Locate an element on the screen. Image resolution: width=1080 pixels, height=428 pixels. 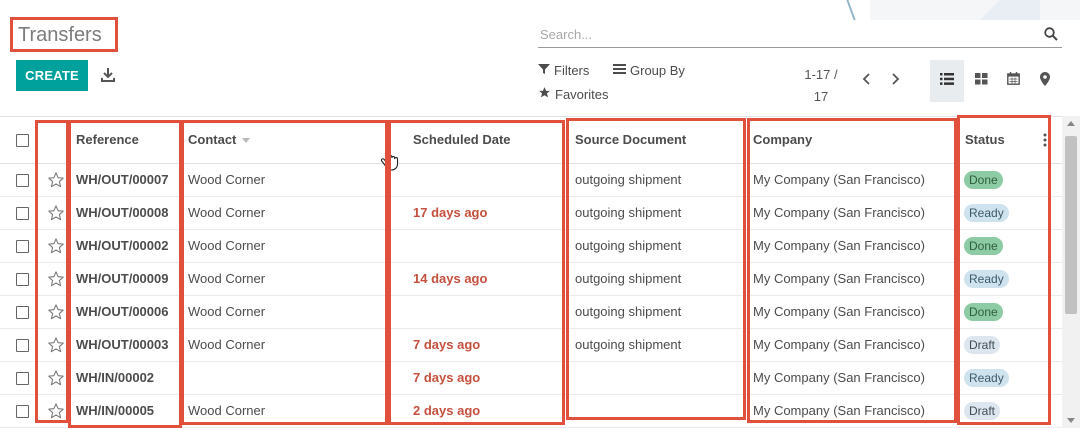
calendar-icon is located at coordinates (1013, 81).